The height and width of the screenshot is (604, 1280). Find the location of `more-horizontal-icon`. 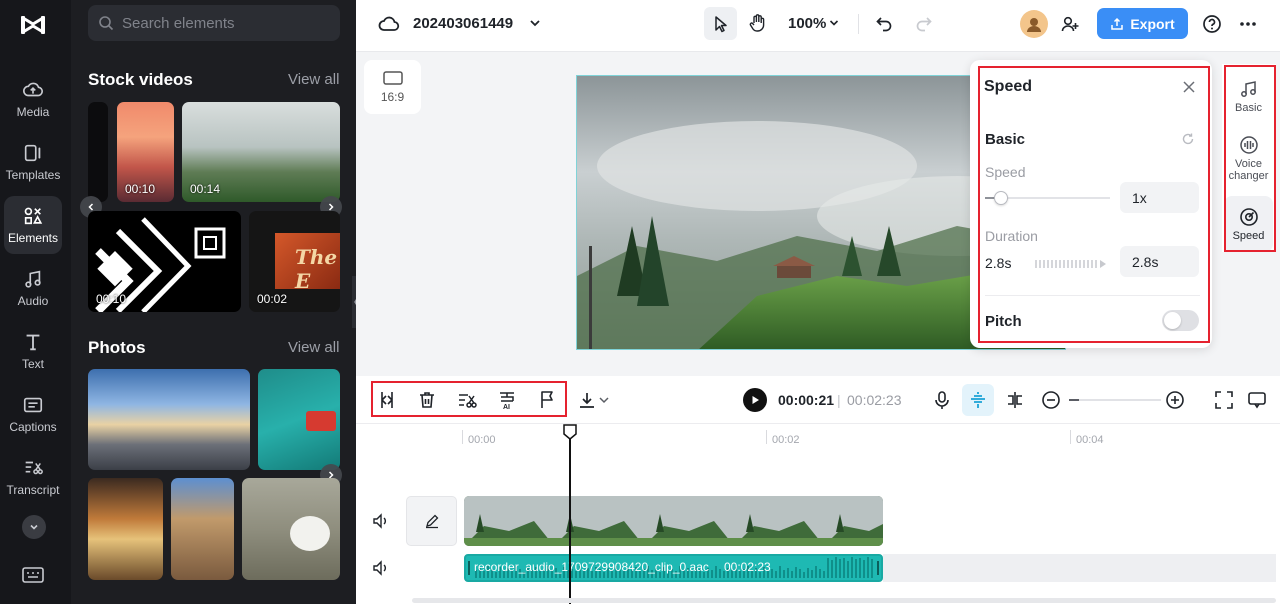

more-horizontal-icon is located at coordinates (1248, 24).